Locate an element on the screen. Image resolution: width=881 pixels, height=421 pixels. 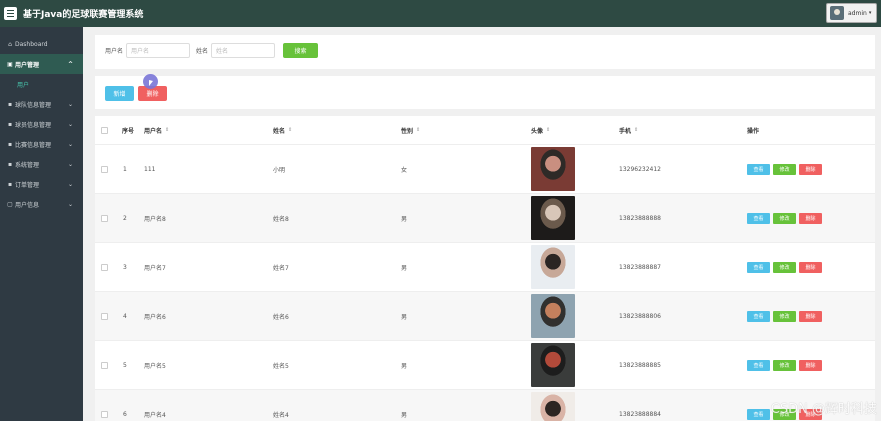
sidebar-item-system: ▪ 系统管理 ⌄ is located at coordinates (41, 164).